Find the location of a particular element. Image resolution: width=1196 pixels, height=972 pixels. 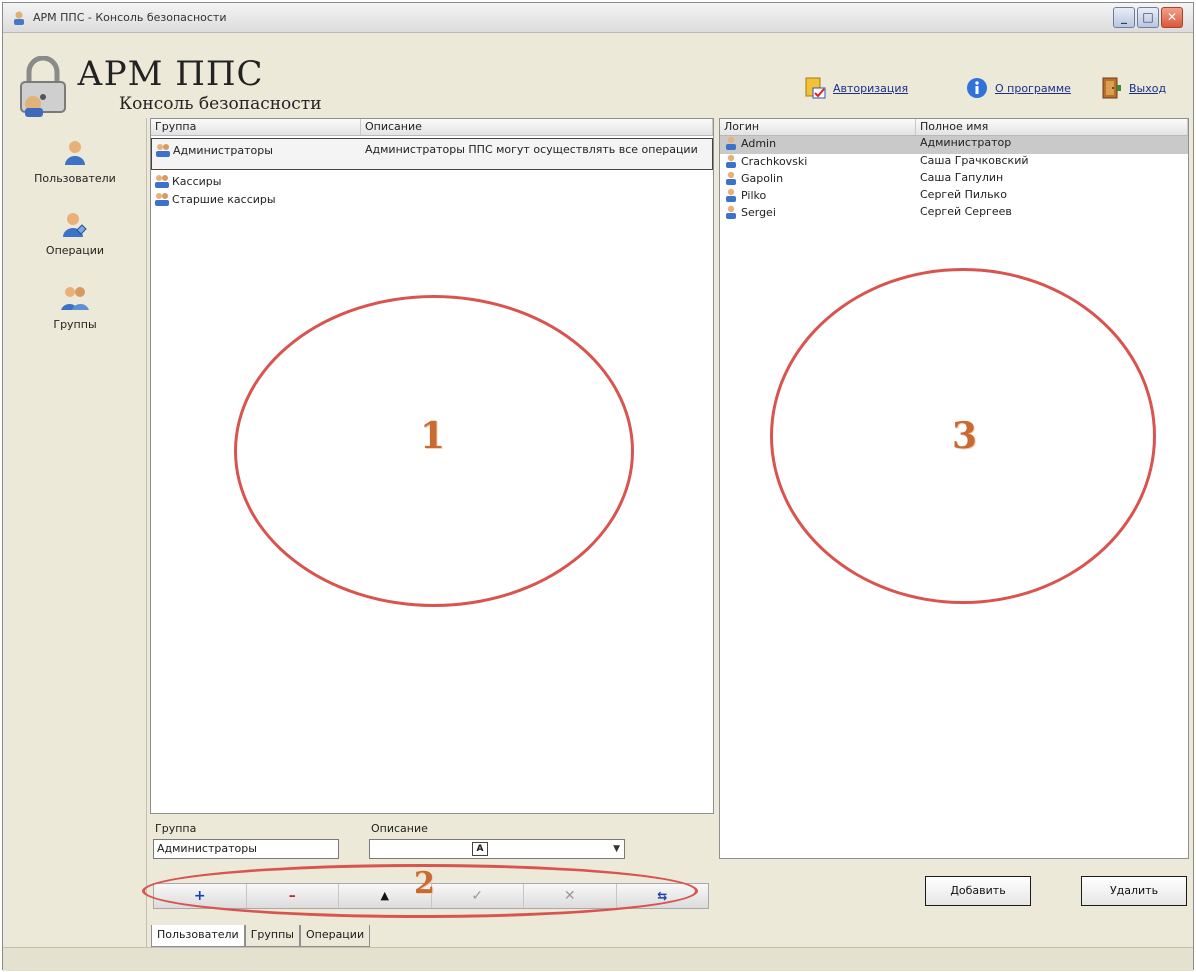

maximize-button: □ is located at coordinates (1148, 17).